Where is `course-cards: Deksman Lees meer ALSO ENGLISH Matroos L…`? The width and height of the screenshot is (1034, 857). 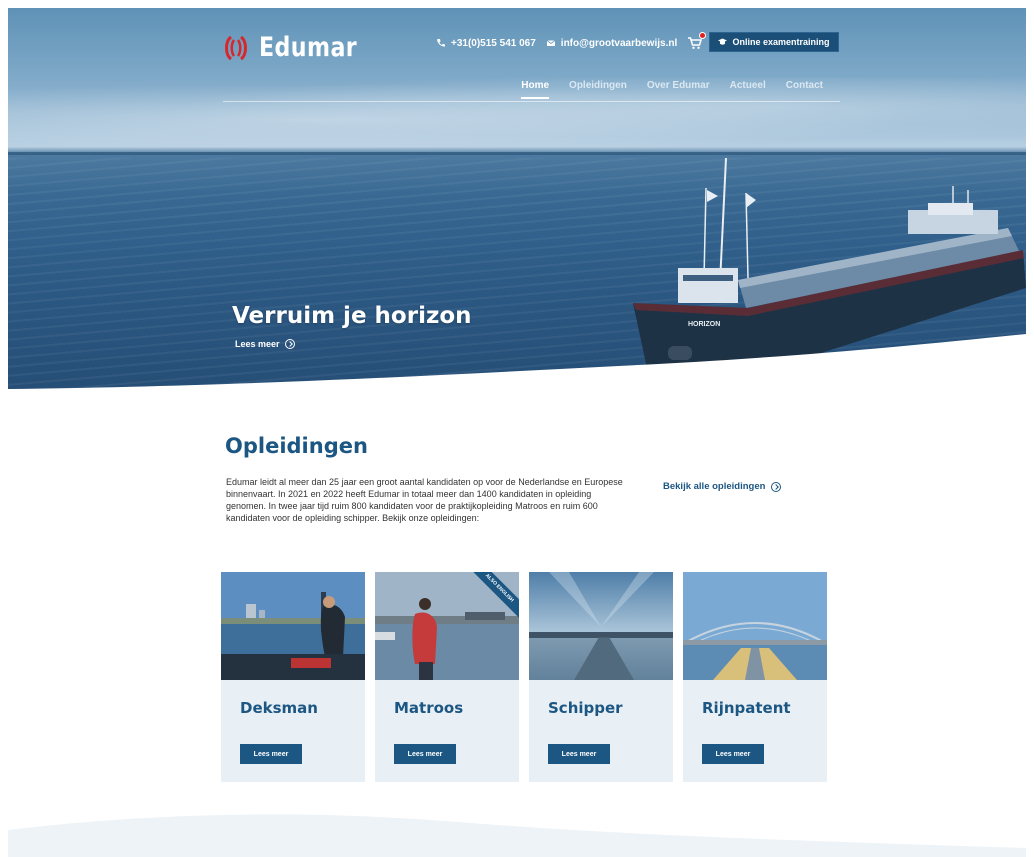 course-cards: Deksman Lees meer ALSO ENGLISH Matroos L… is located at coordinates (524, 677).